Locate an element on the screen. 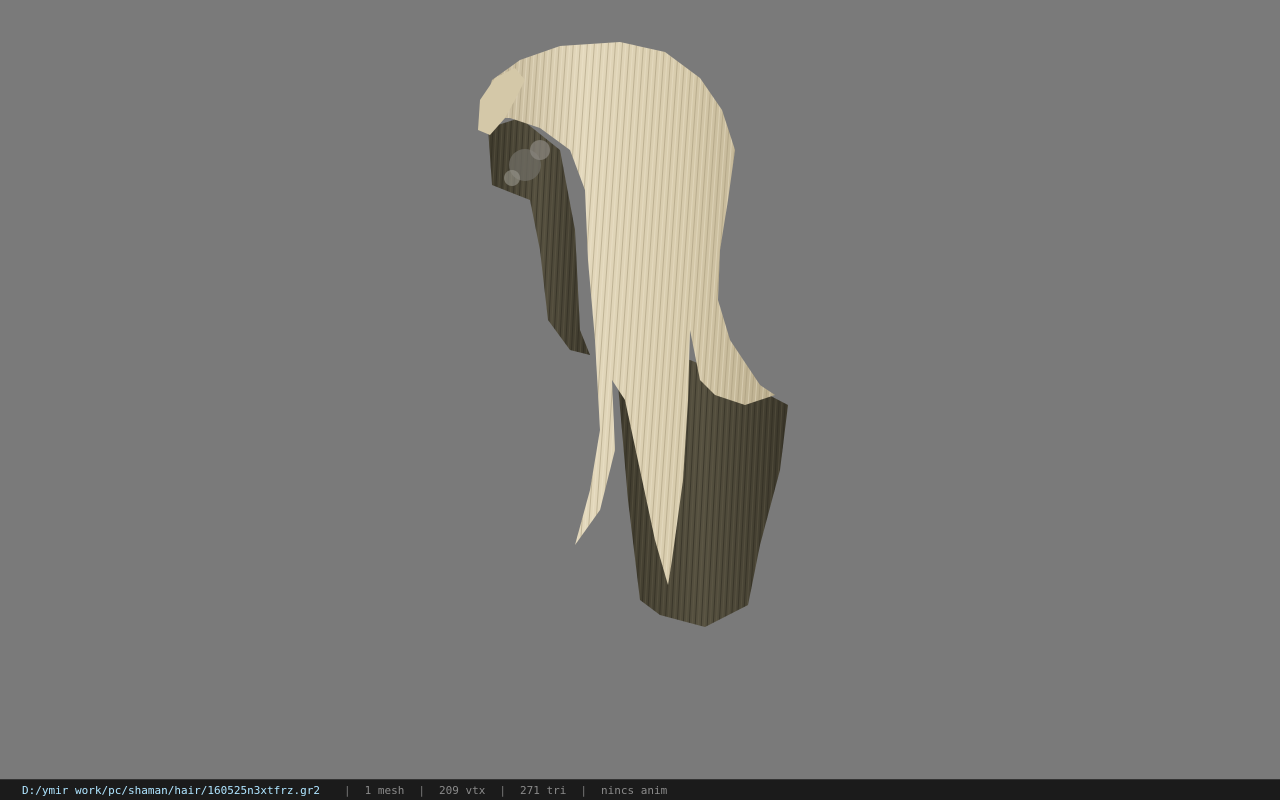  vertex-count: 209 vtx is located at coordinates (462, 790).